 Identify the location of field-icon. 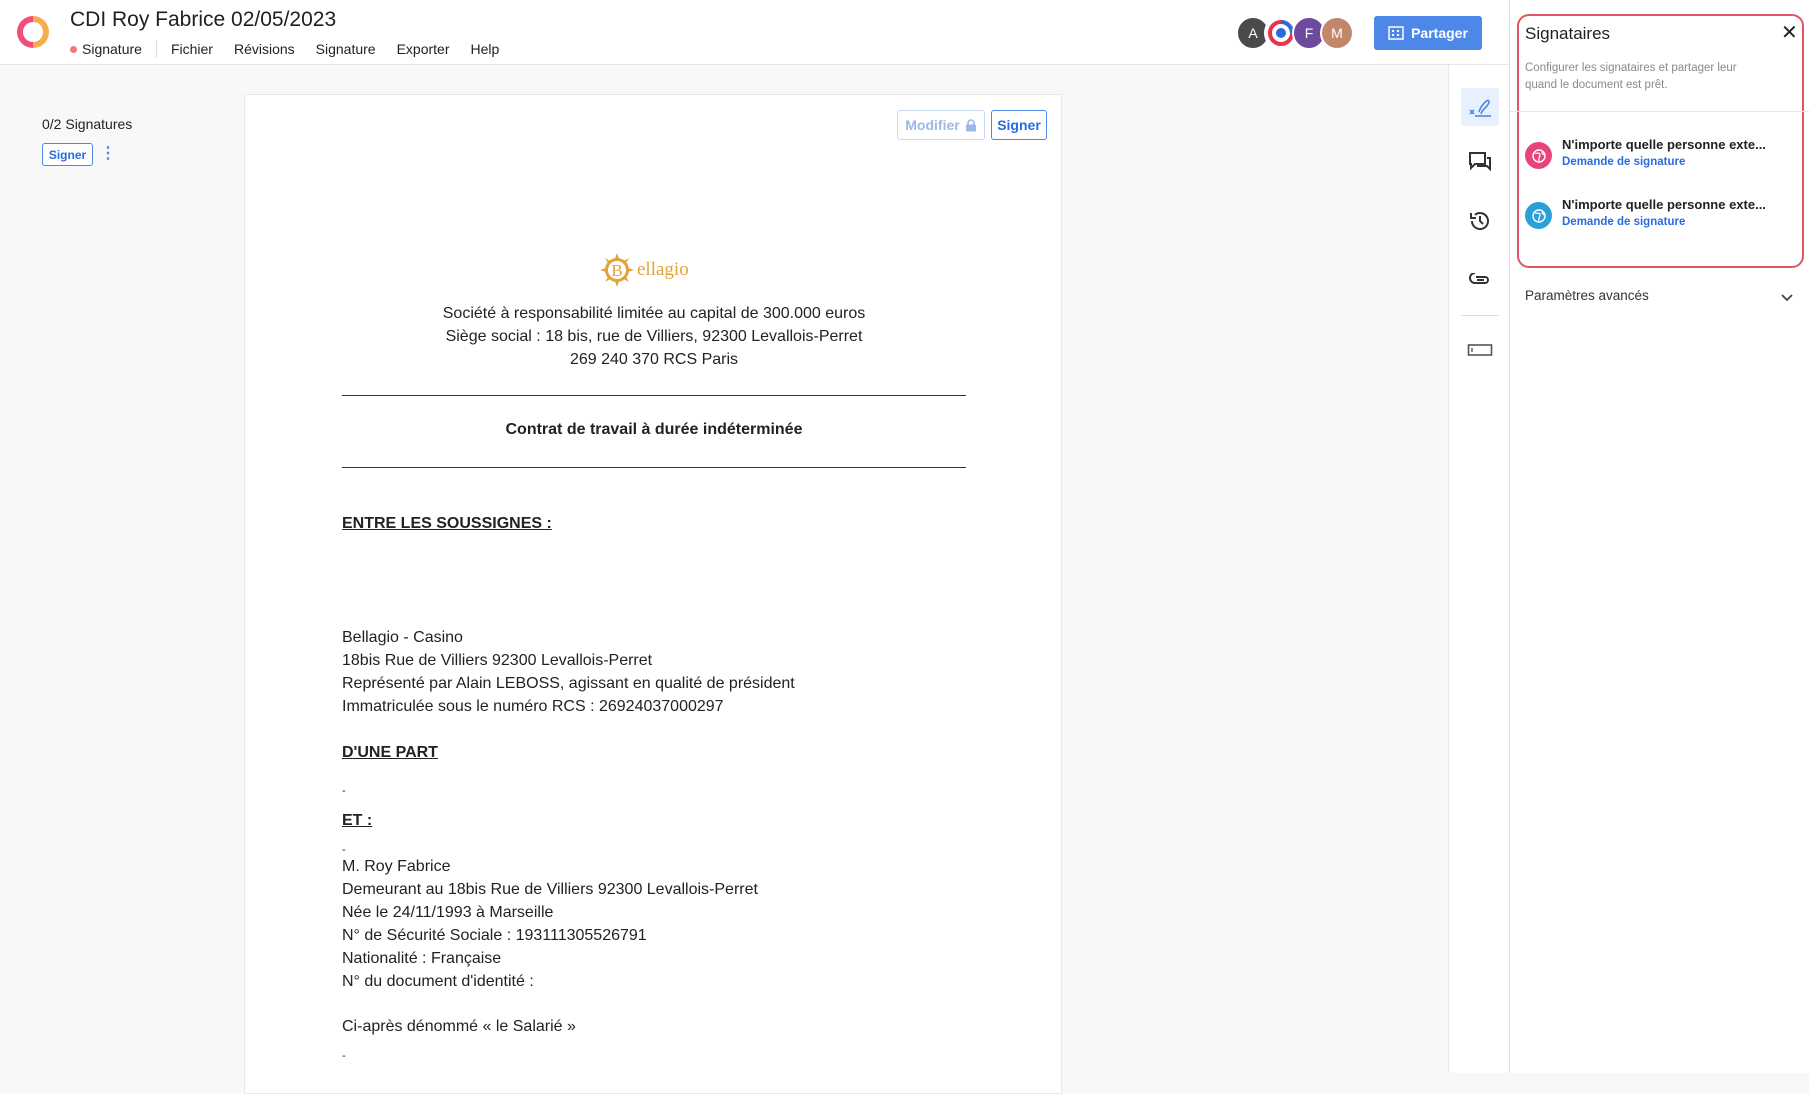
(1480, 350).